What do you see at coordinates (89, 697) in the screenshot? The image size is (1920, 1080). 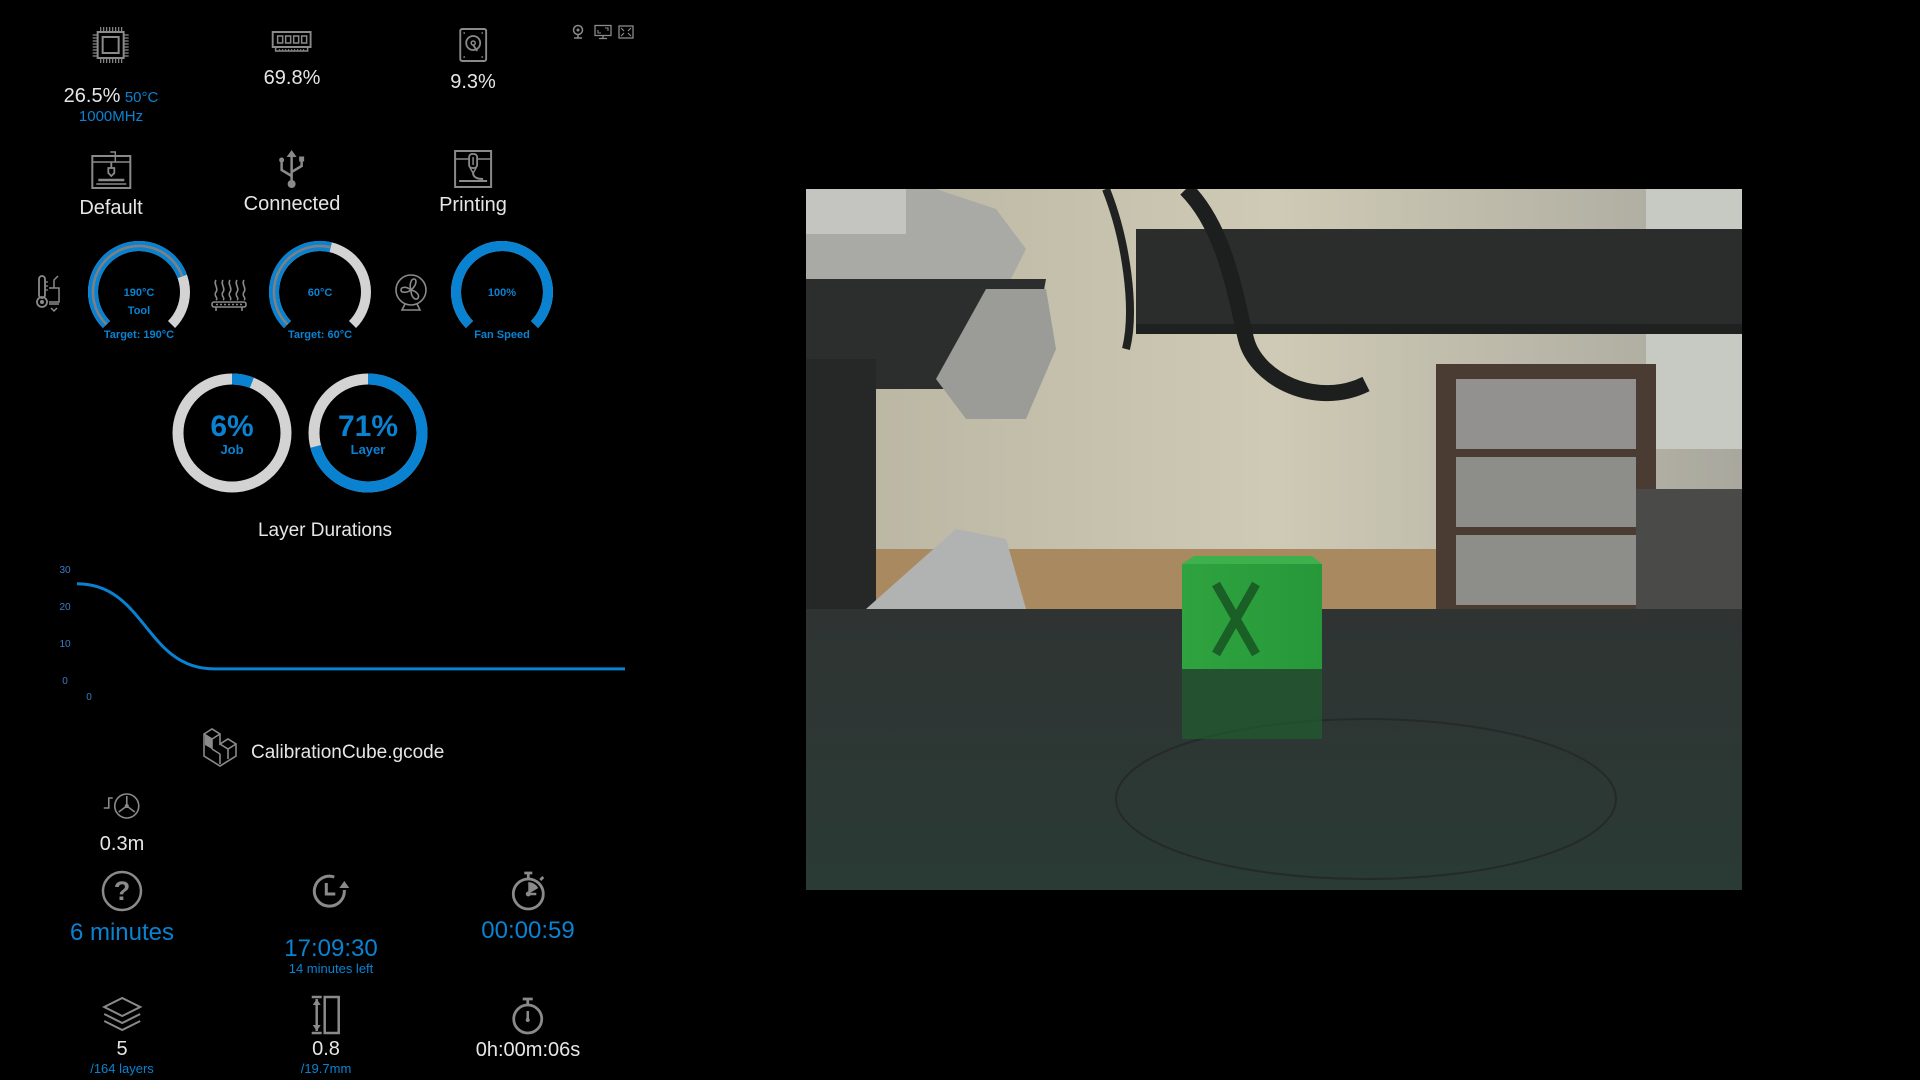 I see `x-tick-label: 0` at bounding box center [89, 697].